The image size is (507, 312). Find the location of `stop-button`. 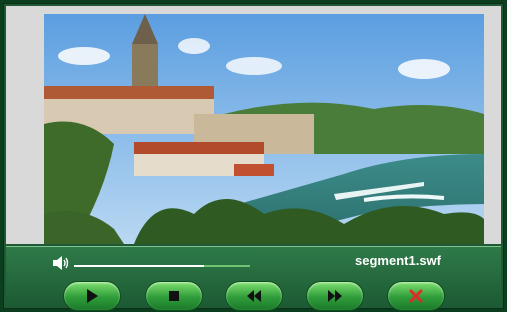

stop-button is located at coordinates (174, 296).